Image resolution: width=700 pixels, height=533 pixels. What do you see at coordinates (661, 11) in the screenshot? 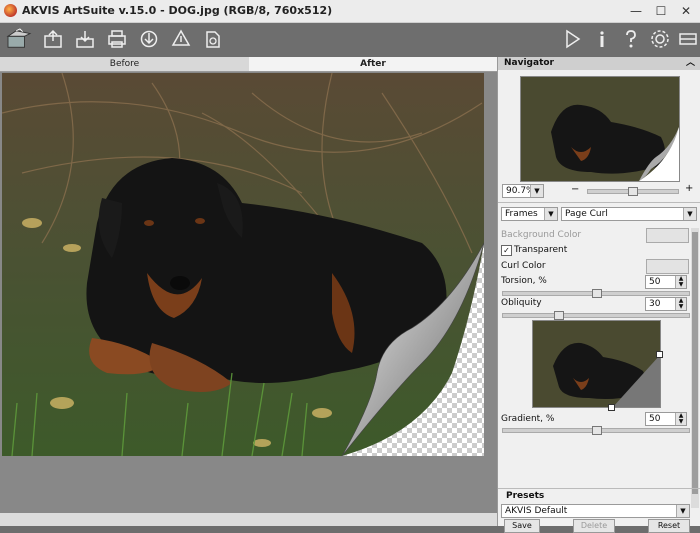
I see `maximize-button: ☐` at bounding box center [661, 11].